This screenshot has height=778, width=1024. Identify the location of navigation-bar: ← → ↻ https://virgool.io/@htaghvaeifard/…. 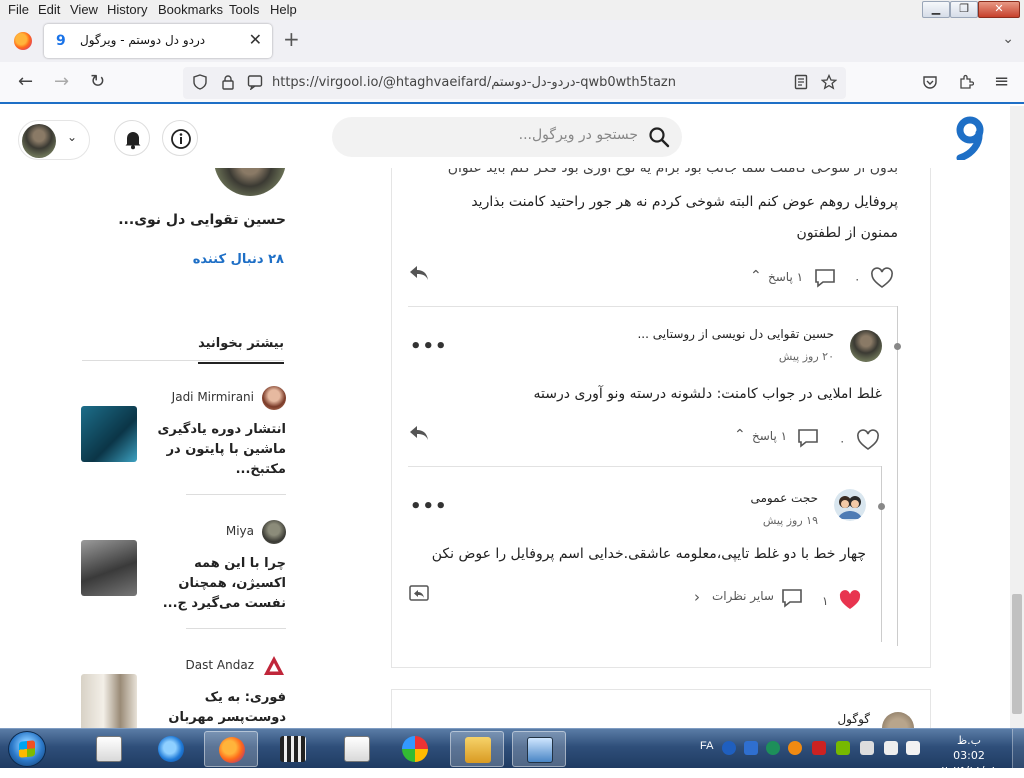
(512, 83).